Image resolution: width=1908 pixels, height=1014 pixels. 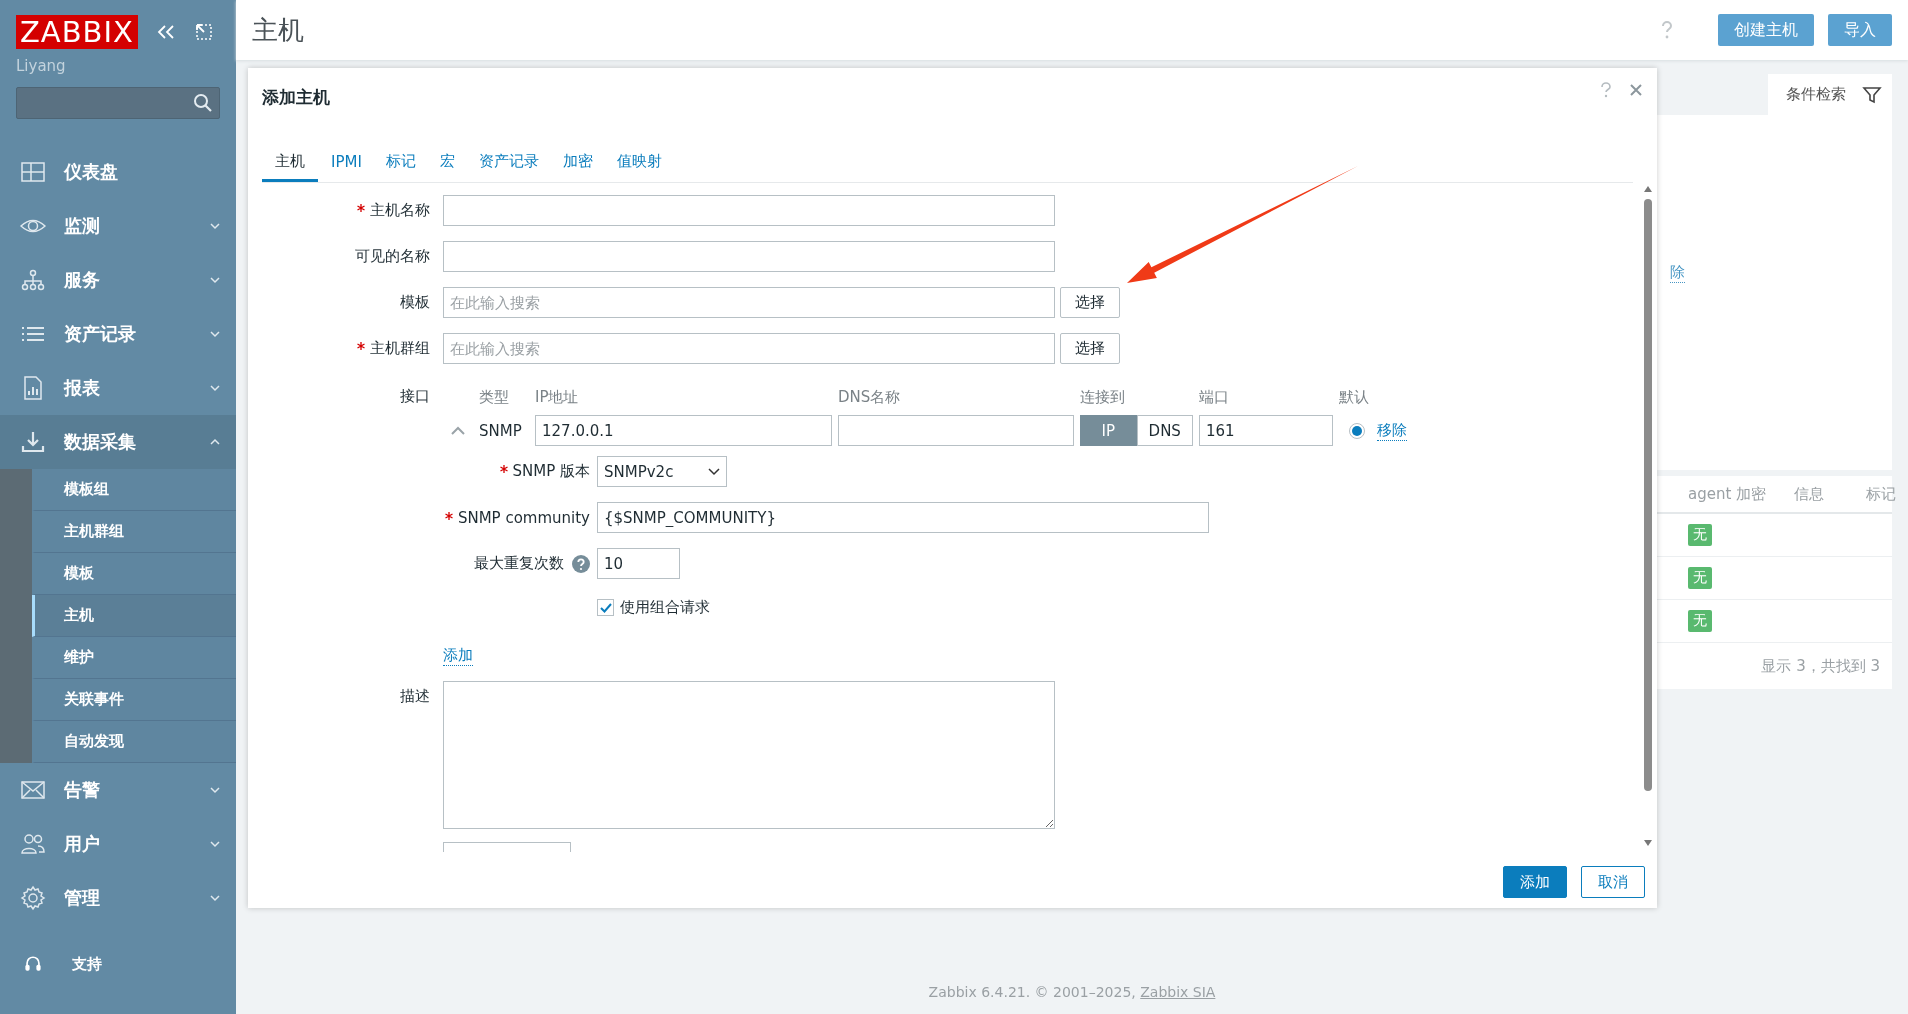 What do you see at coordinates (414, 396) in the screenshot?
I see `field-label: 接口` at bounding box center [414, 396].